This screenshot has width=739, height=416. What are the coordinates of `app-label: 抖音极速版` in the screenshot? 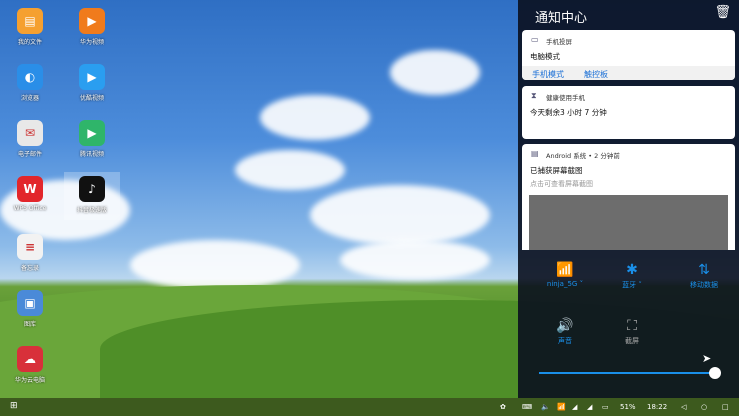 It's located at (91, 210).